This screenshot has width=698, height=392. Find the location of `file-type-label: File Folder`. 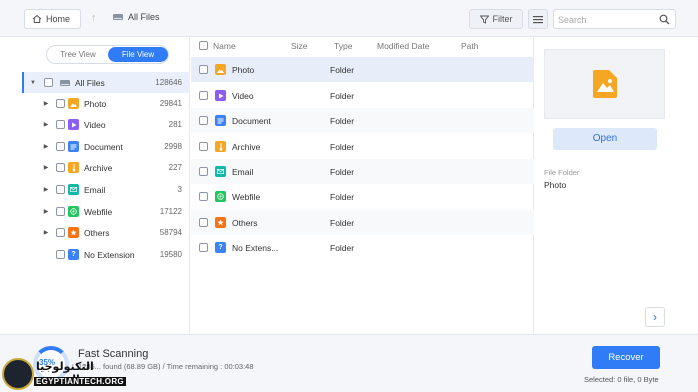

file-type-label: File Folder is located at coordinates (562, 172).